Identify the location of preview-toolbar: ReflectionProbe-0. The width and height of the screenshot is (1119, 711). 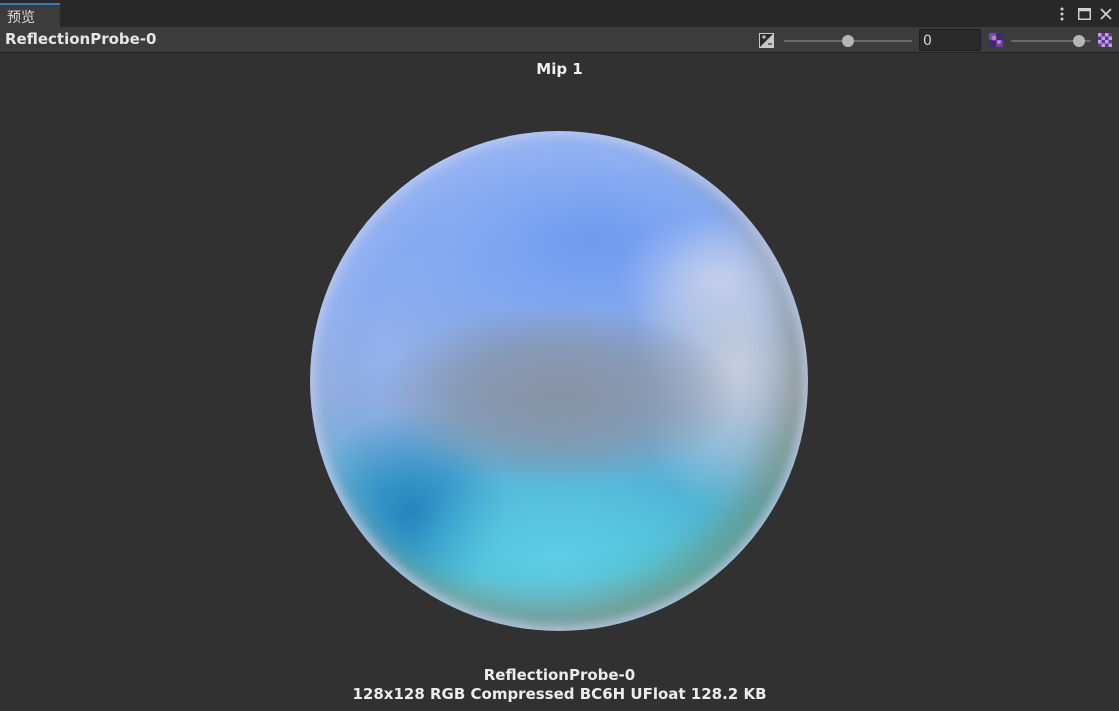
(559, 40).